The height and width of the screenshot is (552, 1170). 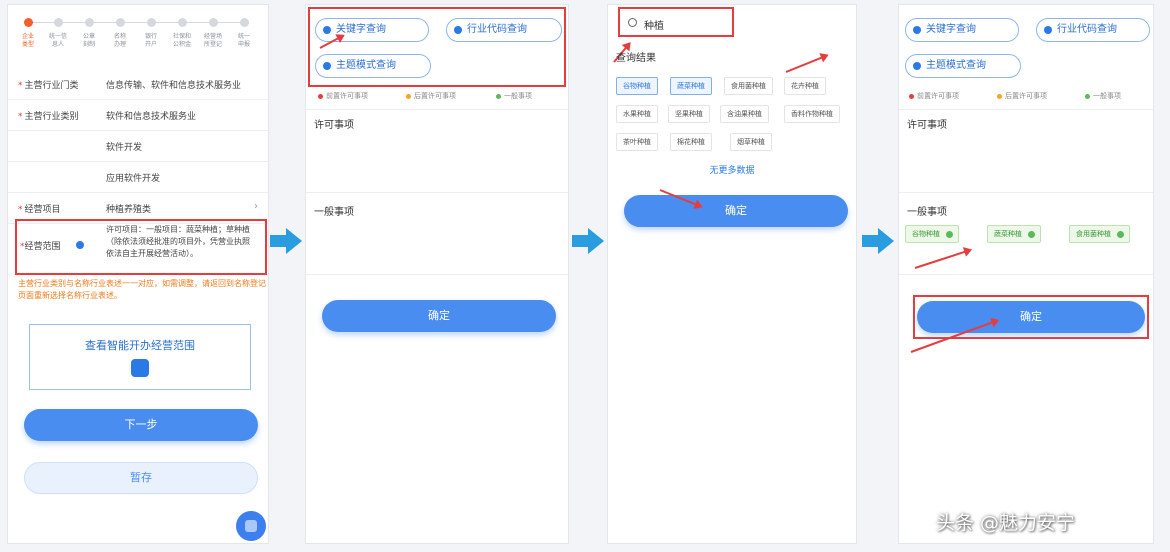 What do you see at coordinates (637, 142) in the screenshot?
I see `result-tag: 茶叶种植` at bounding box center [637, 142].